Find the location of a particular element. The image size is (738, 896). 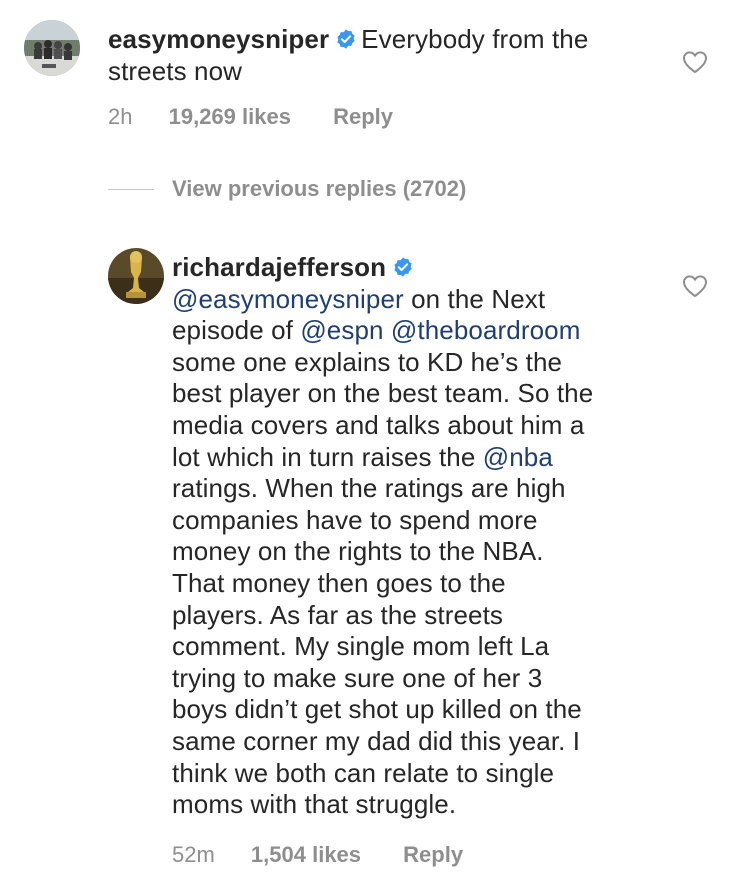

comment-body-line: best player on the best team. So the is located at coordinates (383, 393).